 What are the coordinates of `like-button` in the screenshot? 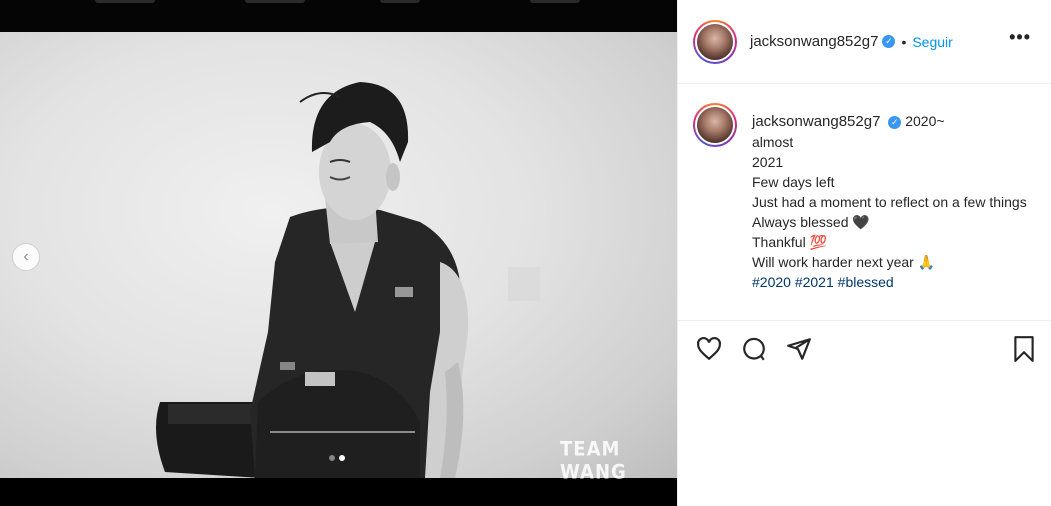 It's located at (709, 349).